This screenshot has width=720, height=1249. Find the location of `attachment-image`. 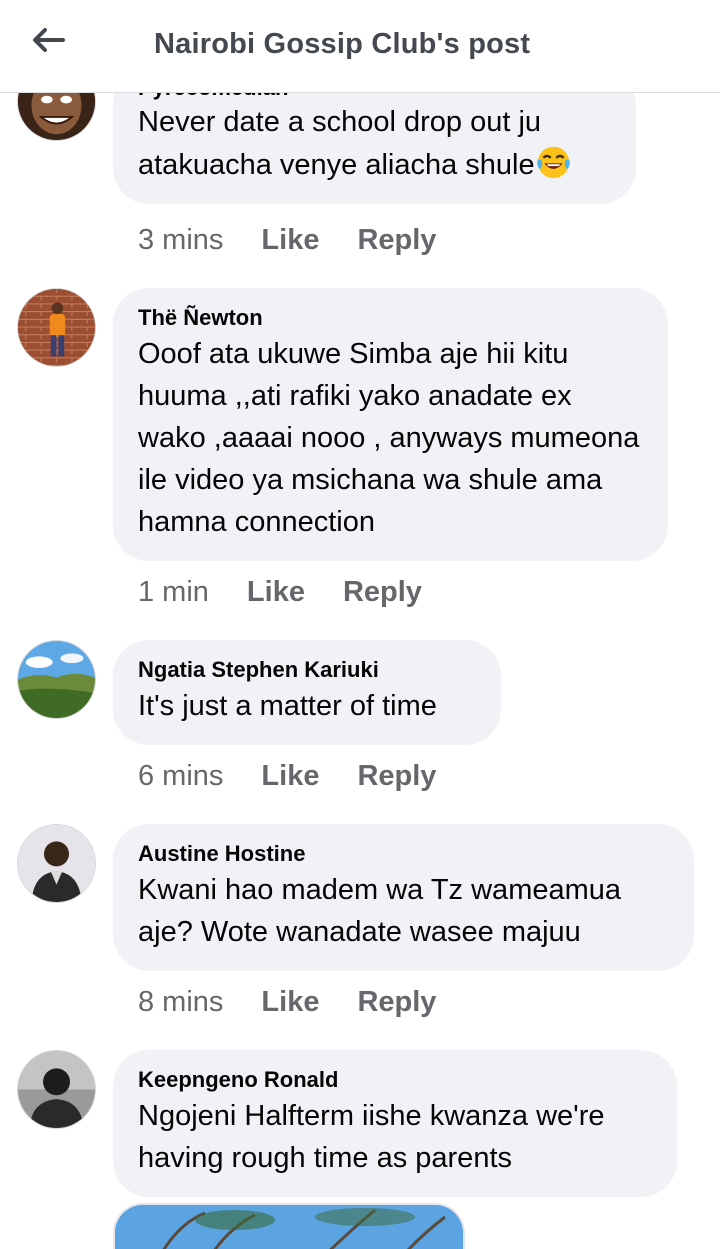

attachment-image is located at coordinates (289, 1227).